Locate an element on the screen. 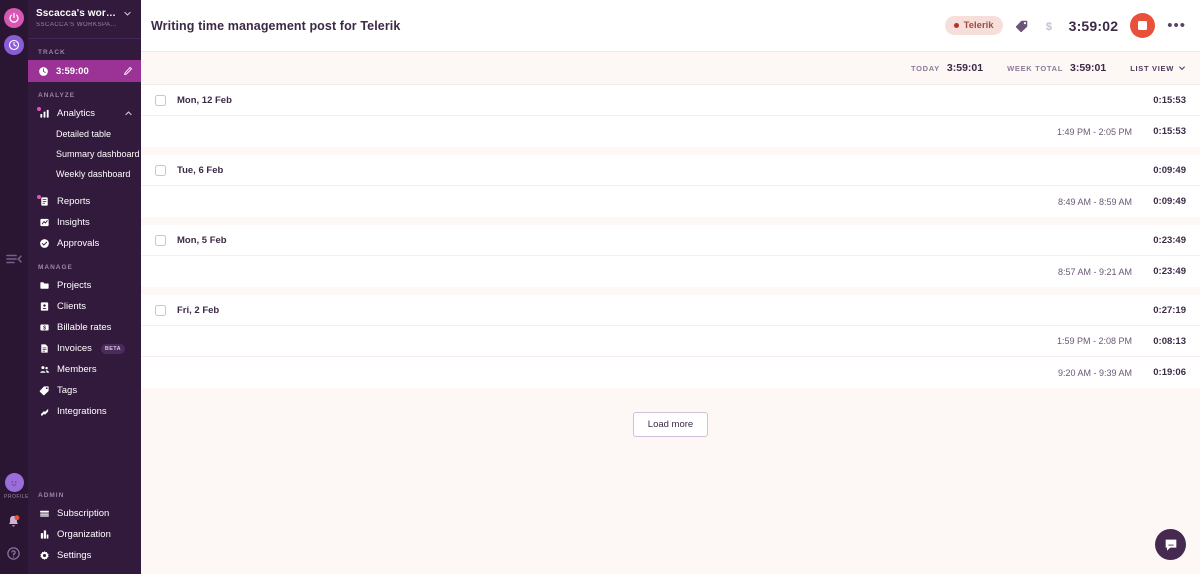 The width and height of the screenshot is (1200, 574). day-header: Mon, 12 Feb 0:15:53 is located at coordinates (670, 100).